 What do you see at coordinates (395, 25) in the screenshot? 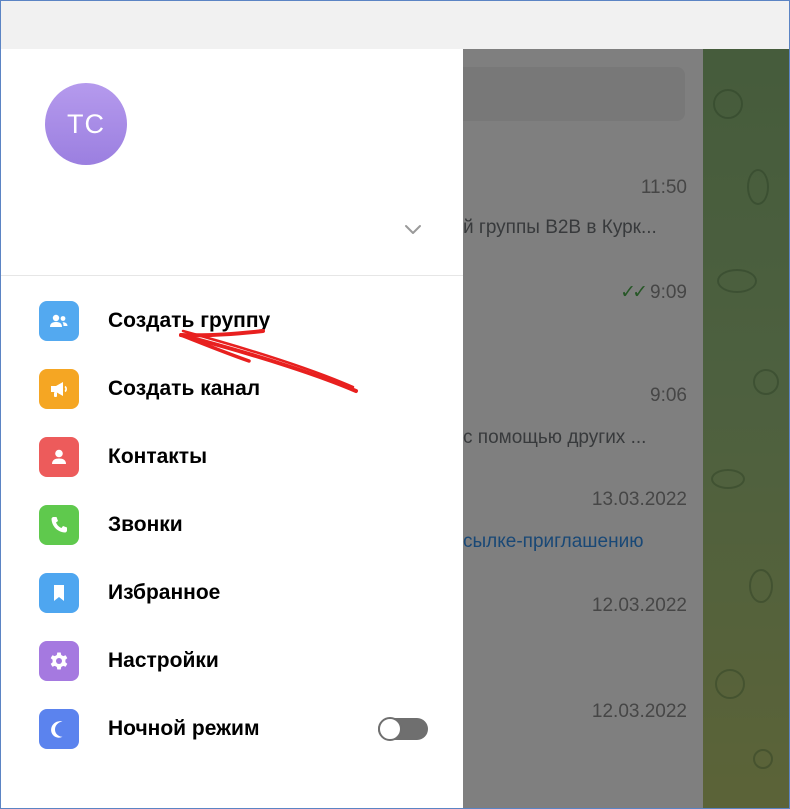
I see `title-bar` at bounding box center [395, 25].